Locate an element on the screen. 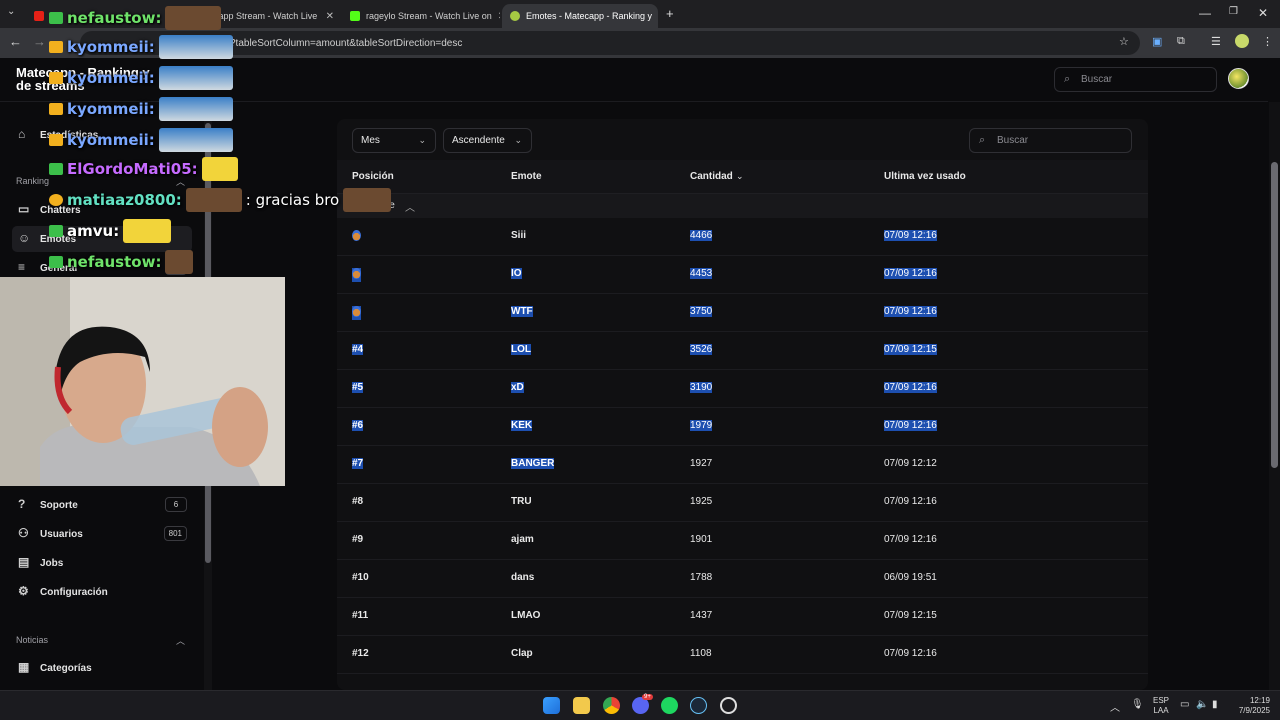  cell-amount: 1925 is located at coordinates (701, 501).